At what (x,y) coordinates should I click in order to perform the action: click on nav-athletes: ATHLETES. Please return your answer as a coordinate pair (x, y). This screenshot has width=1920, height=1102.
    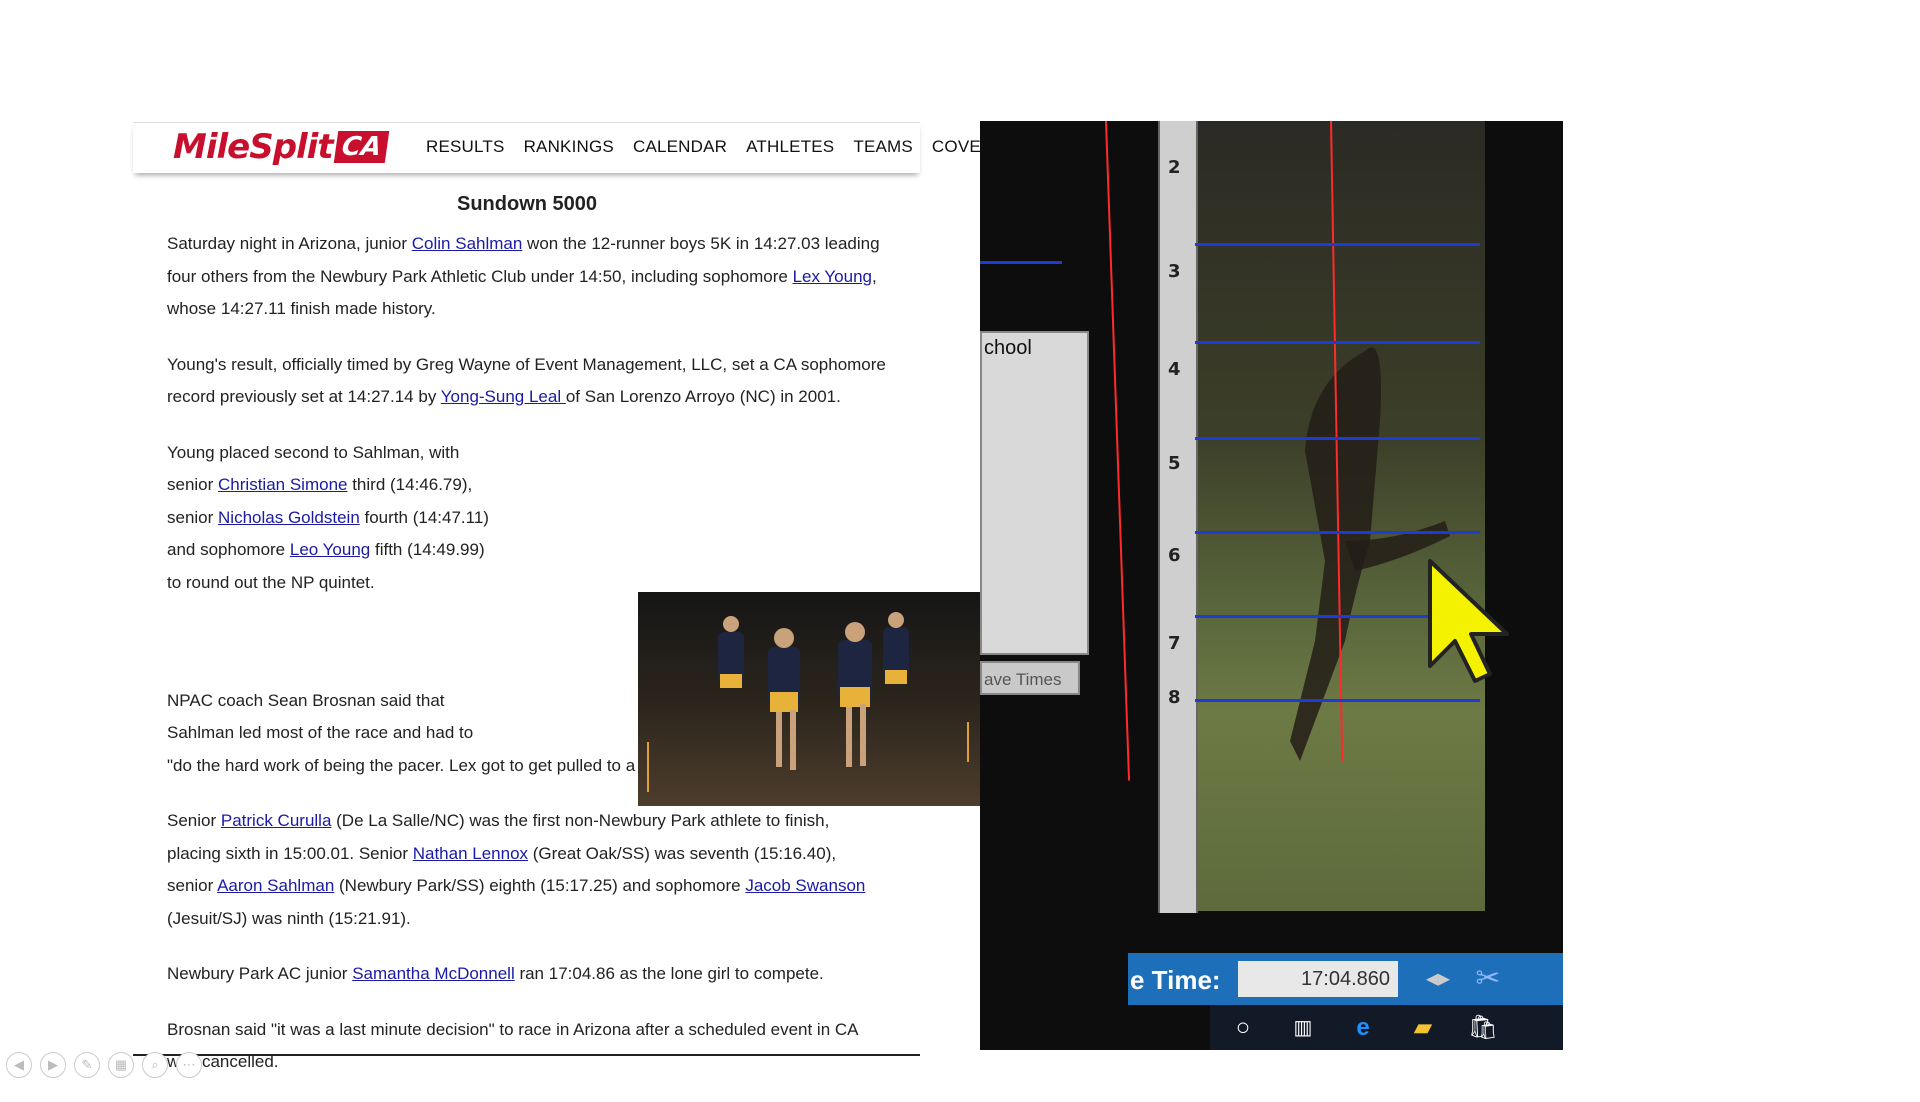
    Looking at the image, I should click on (790, 147).